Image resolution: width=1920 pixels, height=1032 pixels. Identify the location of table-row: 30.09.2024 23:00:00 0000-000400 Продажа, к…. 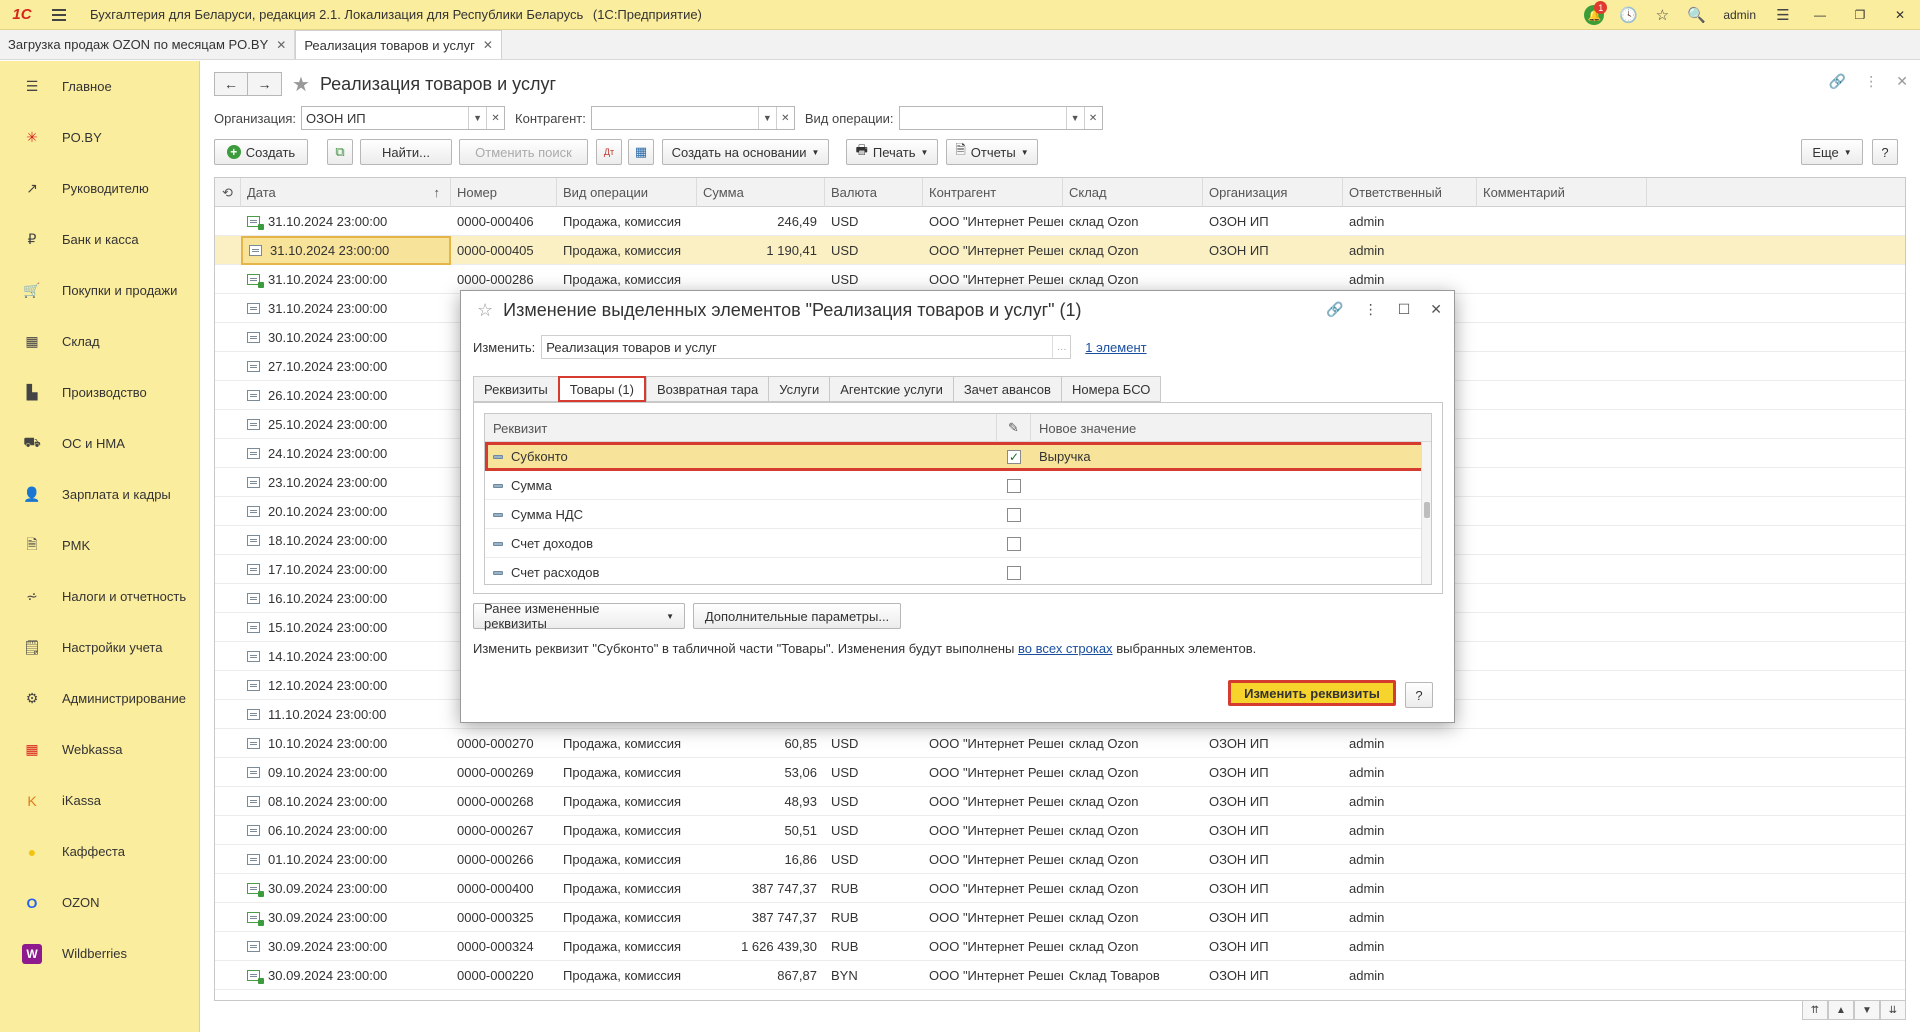
(1060, 888).